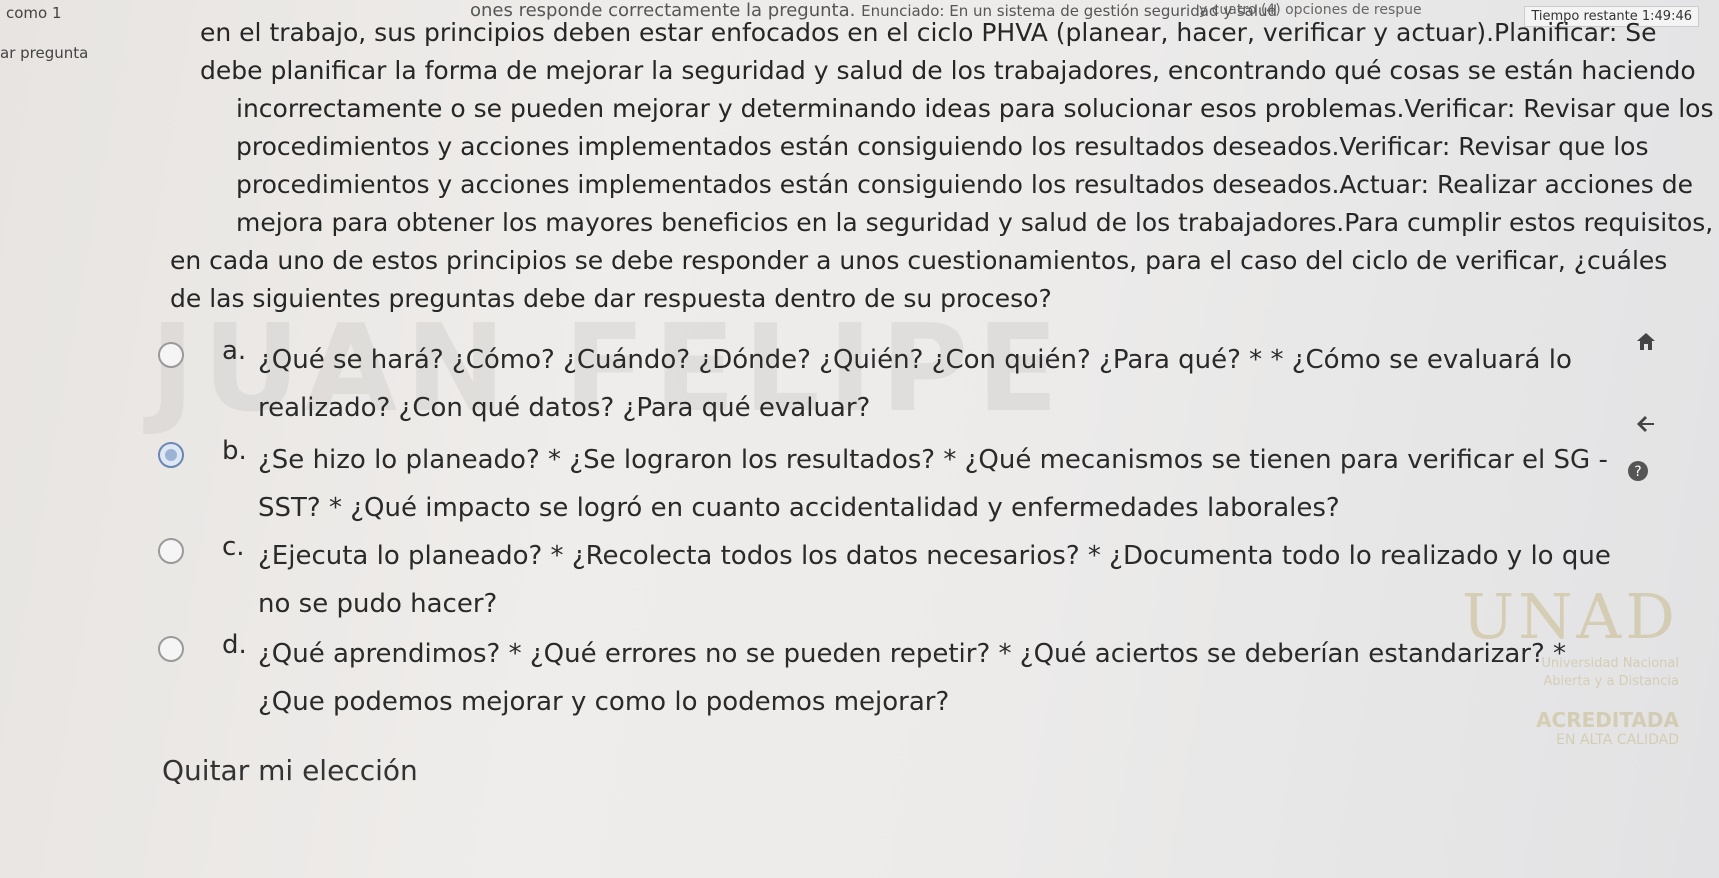 The image size is (1719, 878). Describe the element at coordinates (1646, 345) in the screenshot. I see `home-icon` at that location.